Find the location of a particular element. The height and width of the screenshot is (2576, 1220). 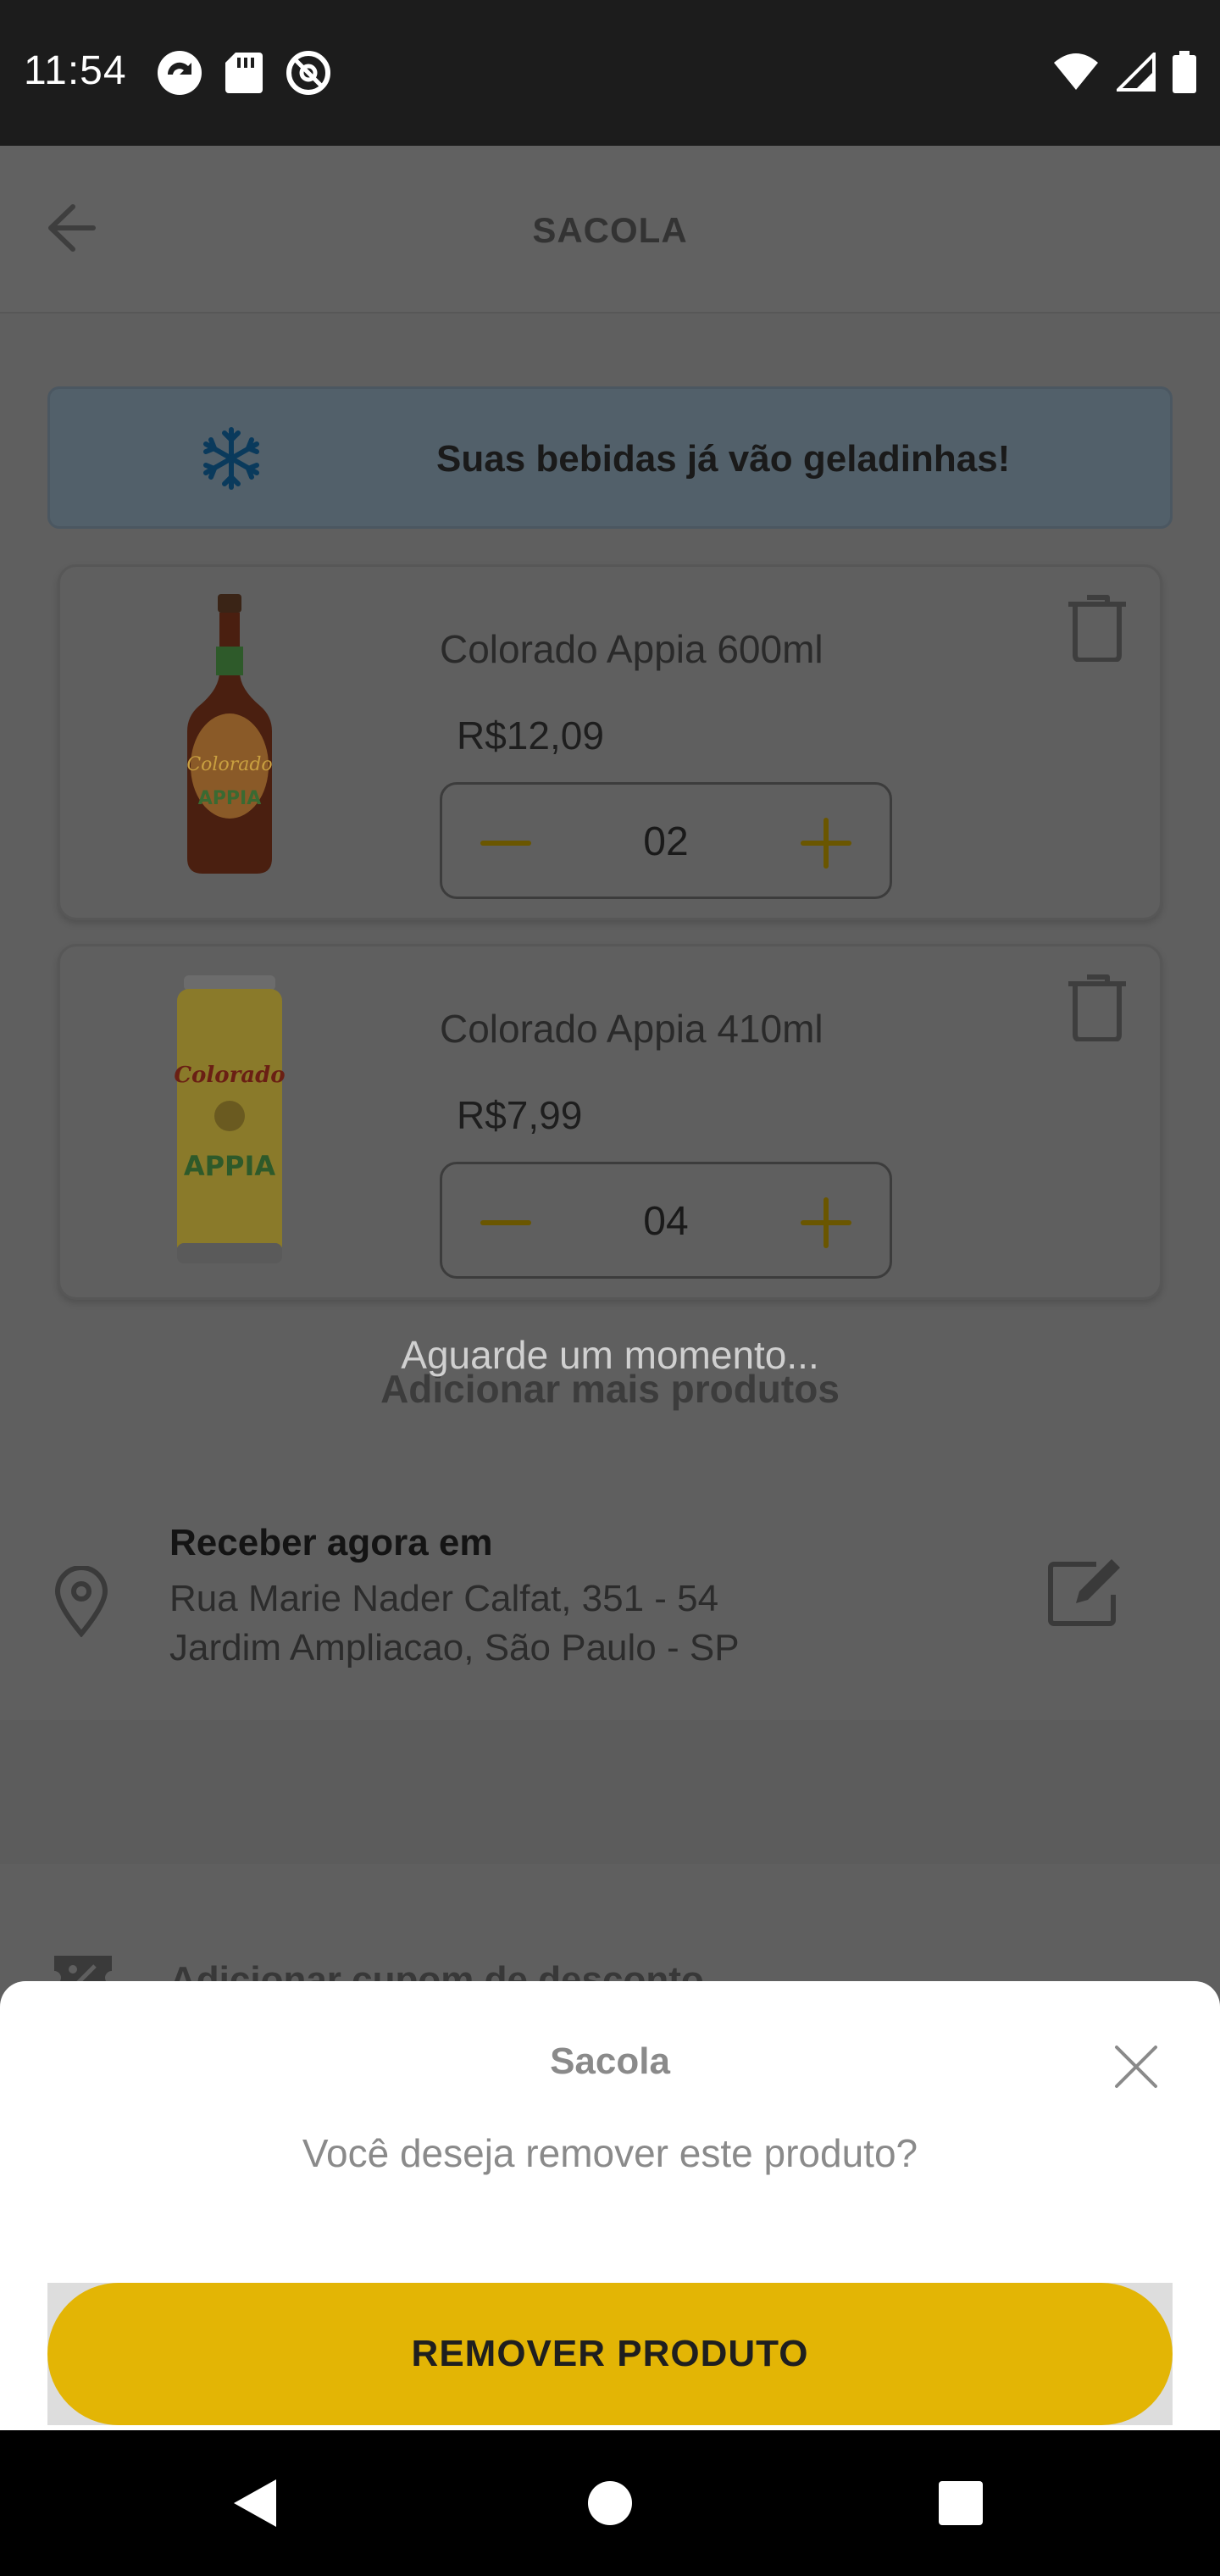

sd-card-icon is located at coordinates (244, 73).